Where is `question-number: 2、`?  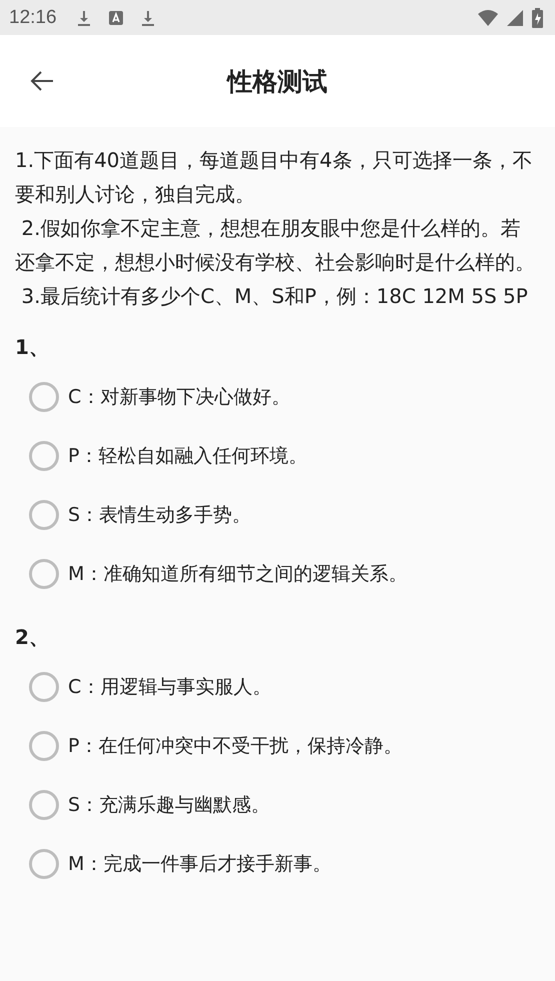
question-number: 2、 is located at coordinates (32, 637).